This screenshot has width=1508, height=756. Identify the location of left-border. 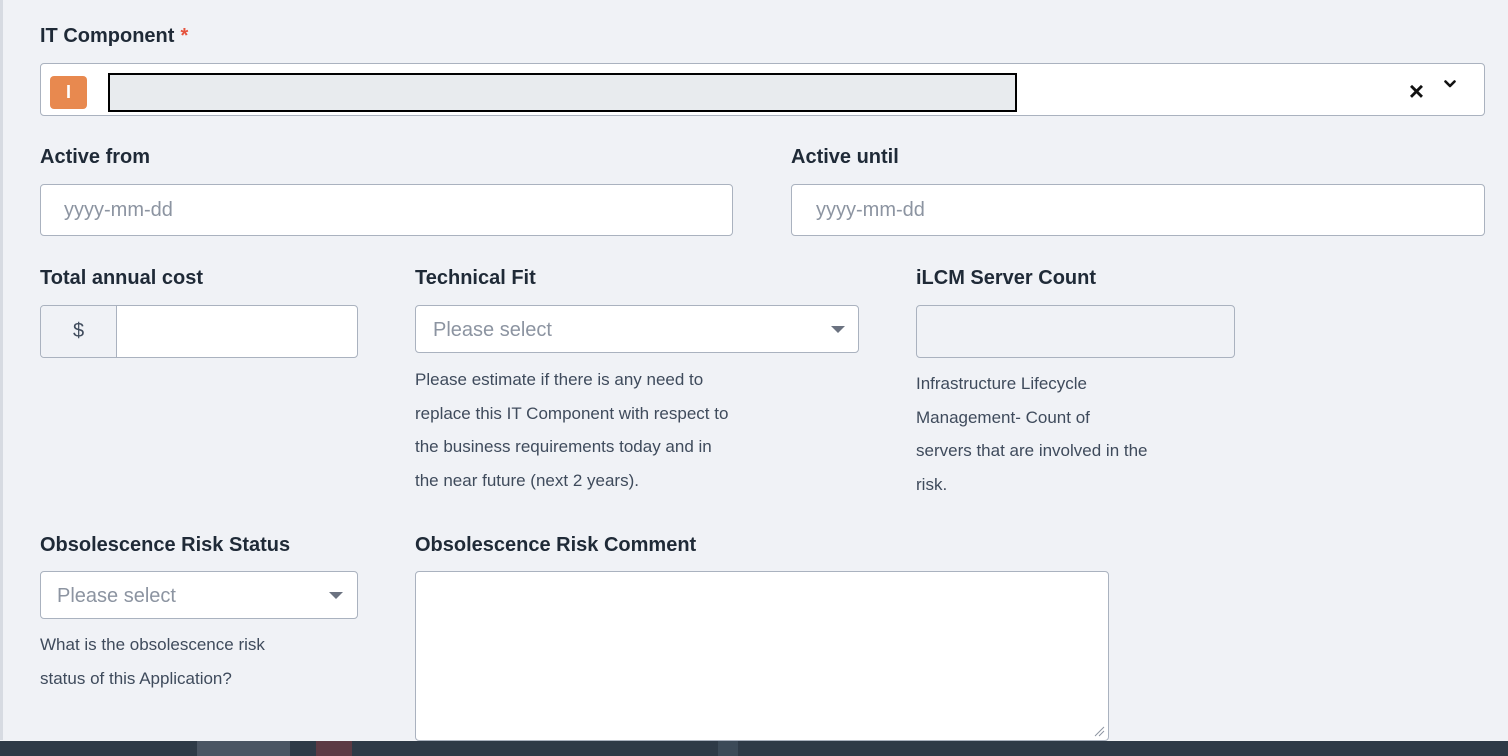
(1, 370).